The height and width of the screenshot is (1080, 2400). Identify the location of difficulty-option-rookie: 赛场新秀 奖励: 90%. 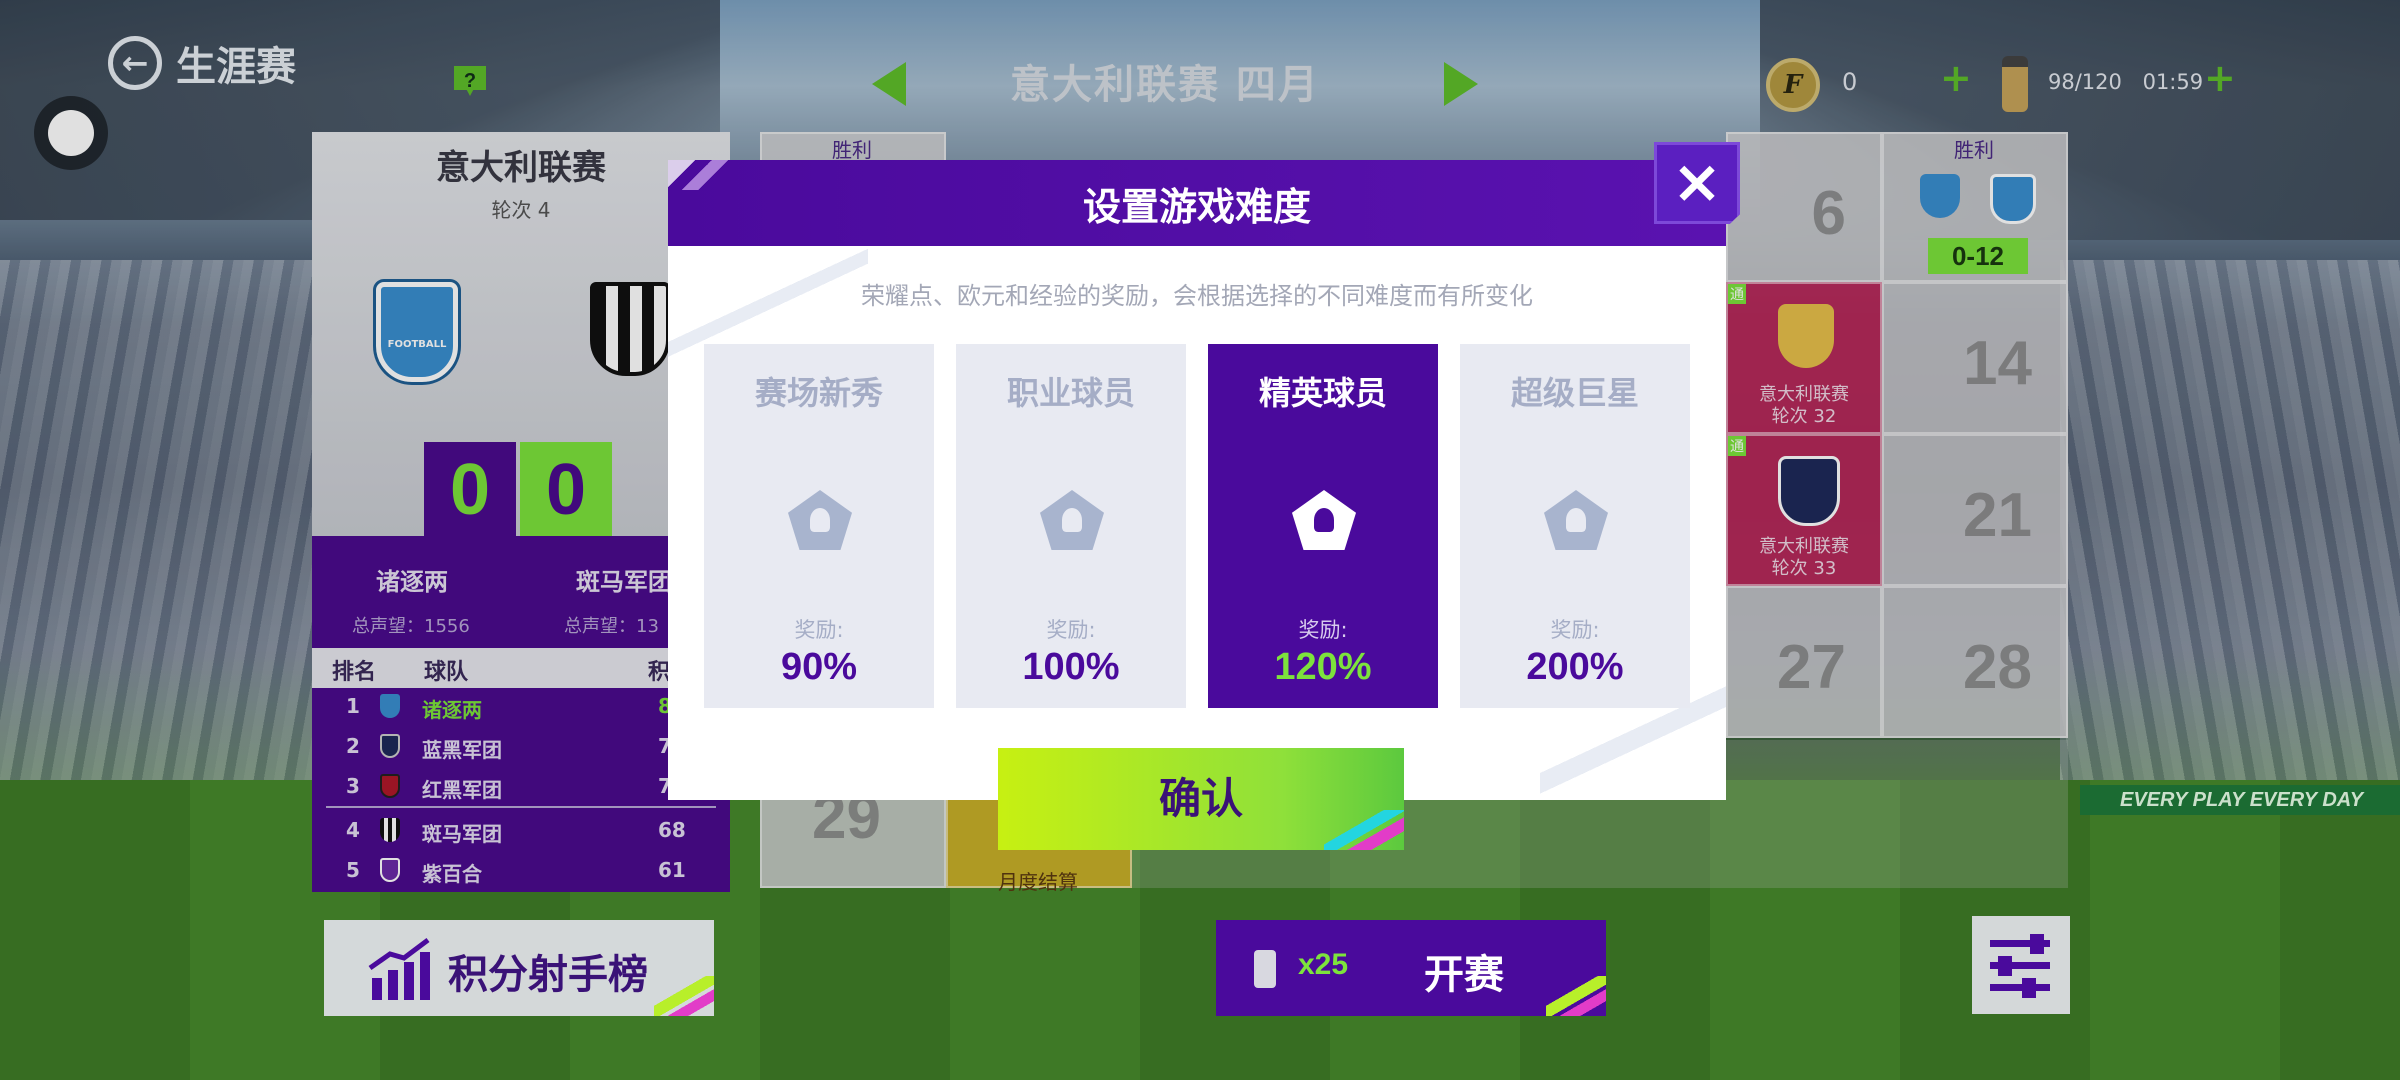
(819, 526).